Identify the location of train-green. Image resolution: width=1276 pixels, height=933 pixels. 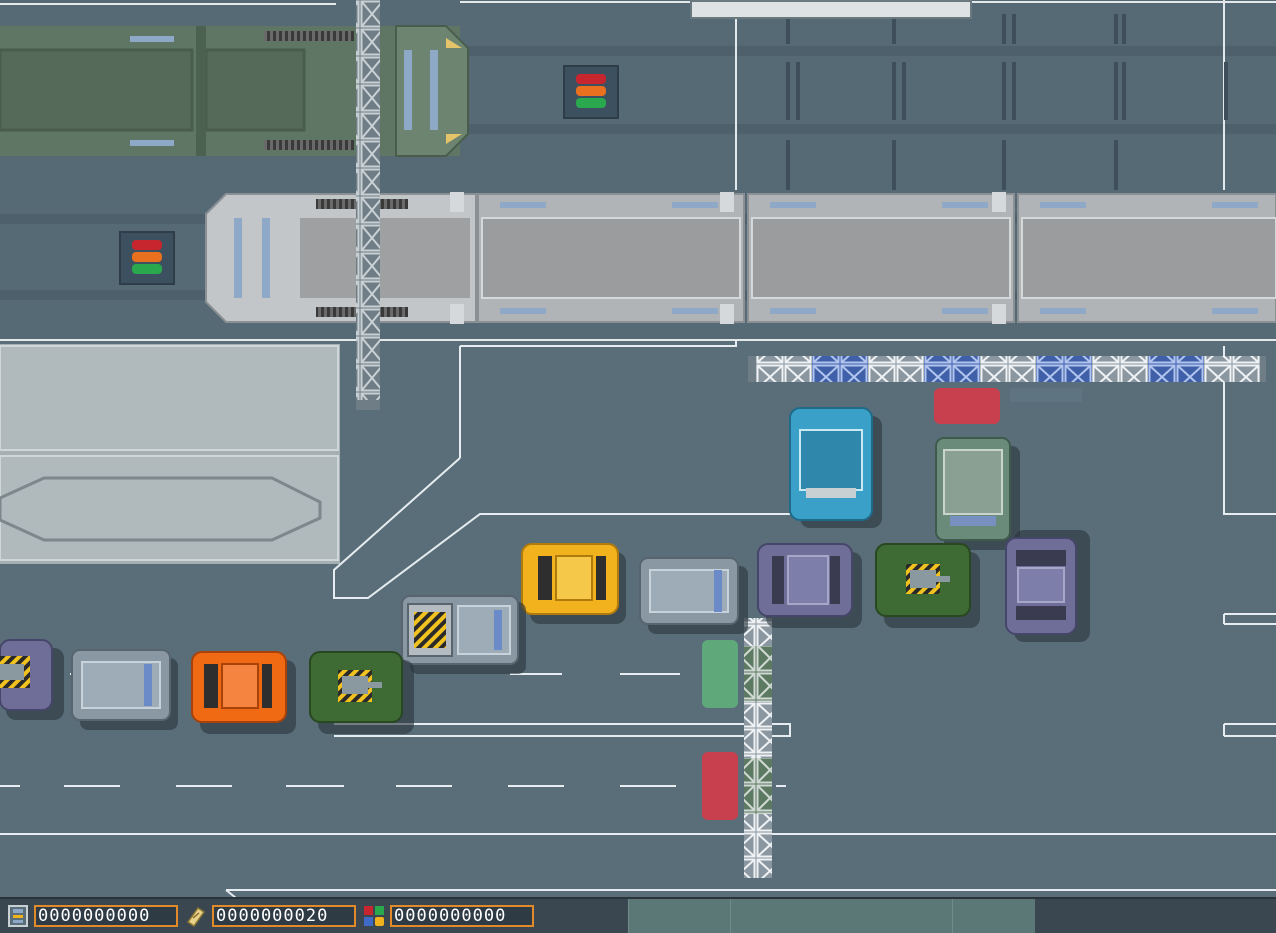
(234, 91).